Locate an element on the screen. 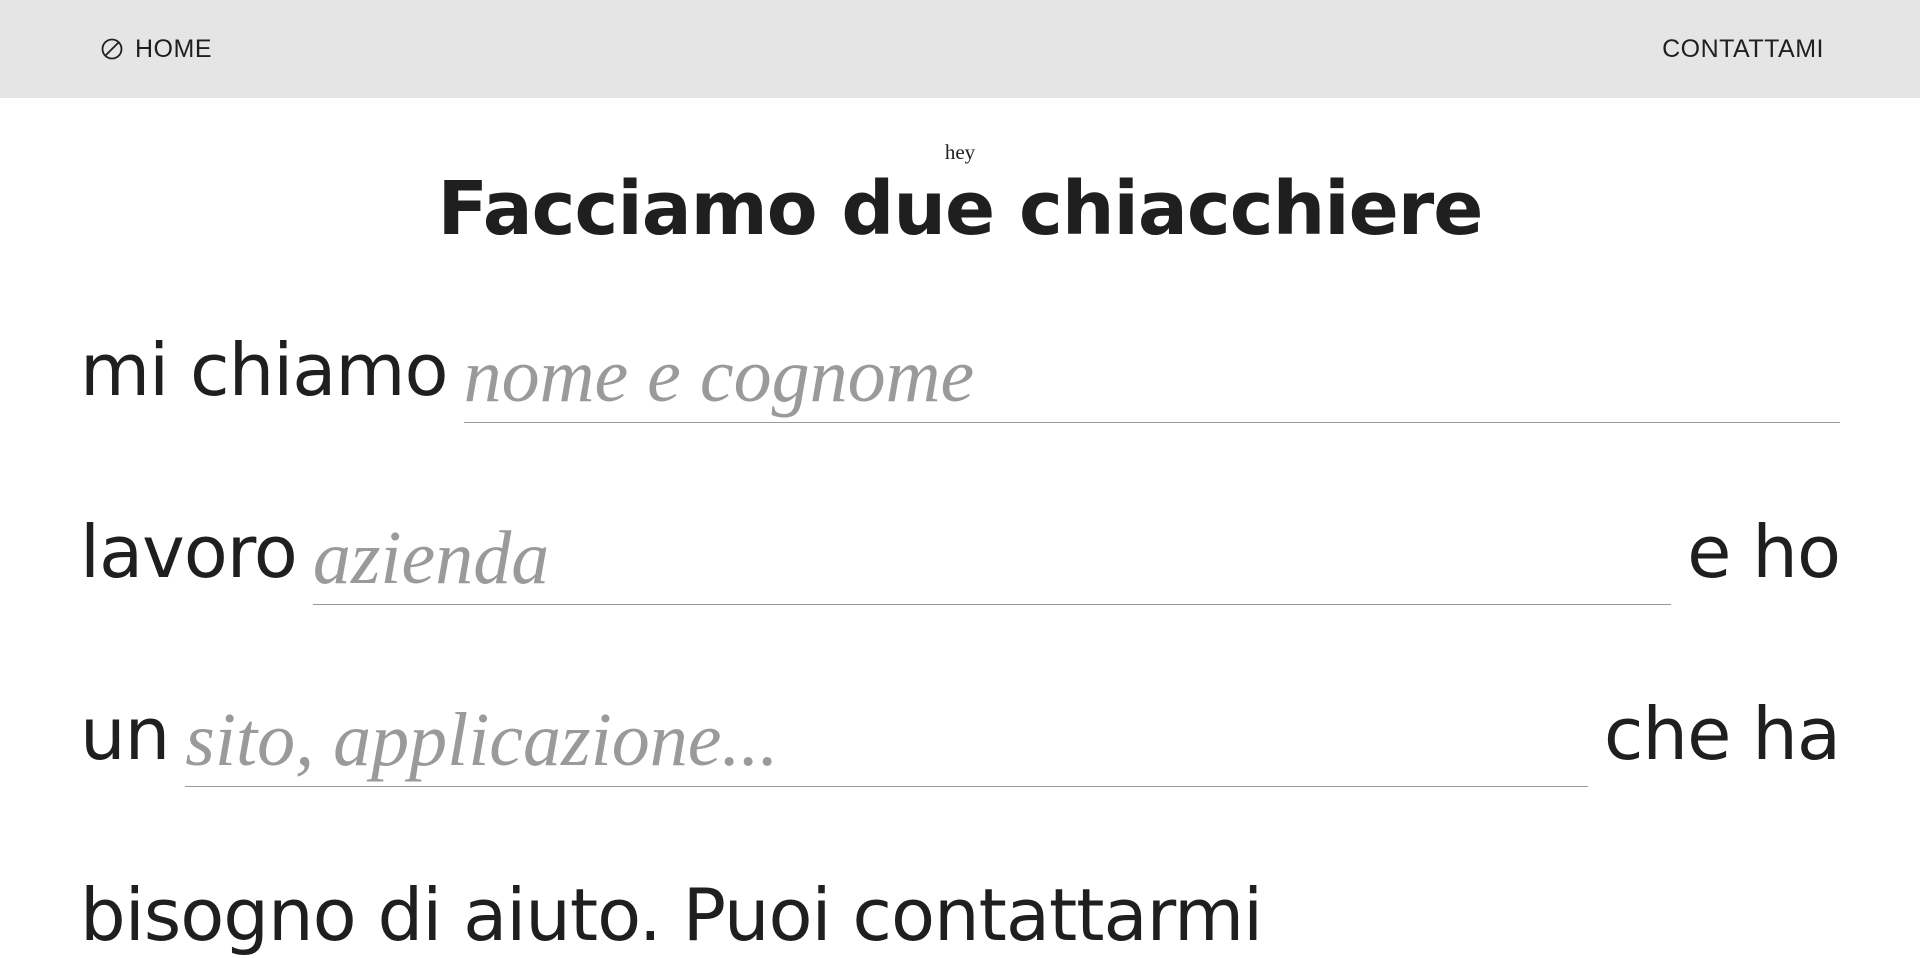 The width and height of the screenshot is (1920, 958). form-line-project: un che ha is located at coordinates (960, 727).